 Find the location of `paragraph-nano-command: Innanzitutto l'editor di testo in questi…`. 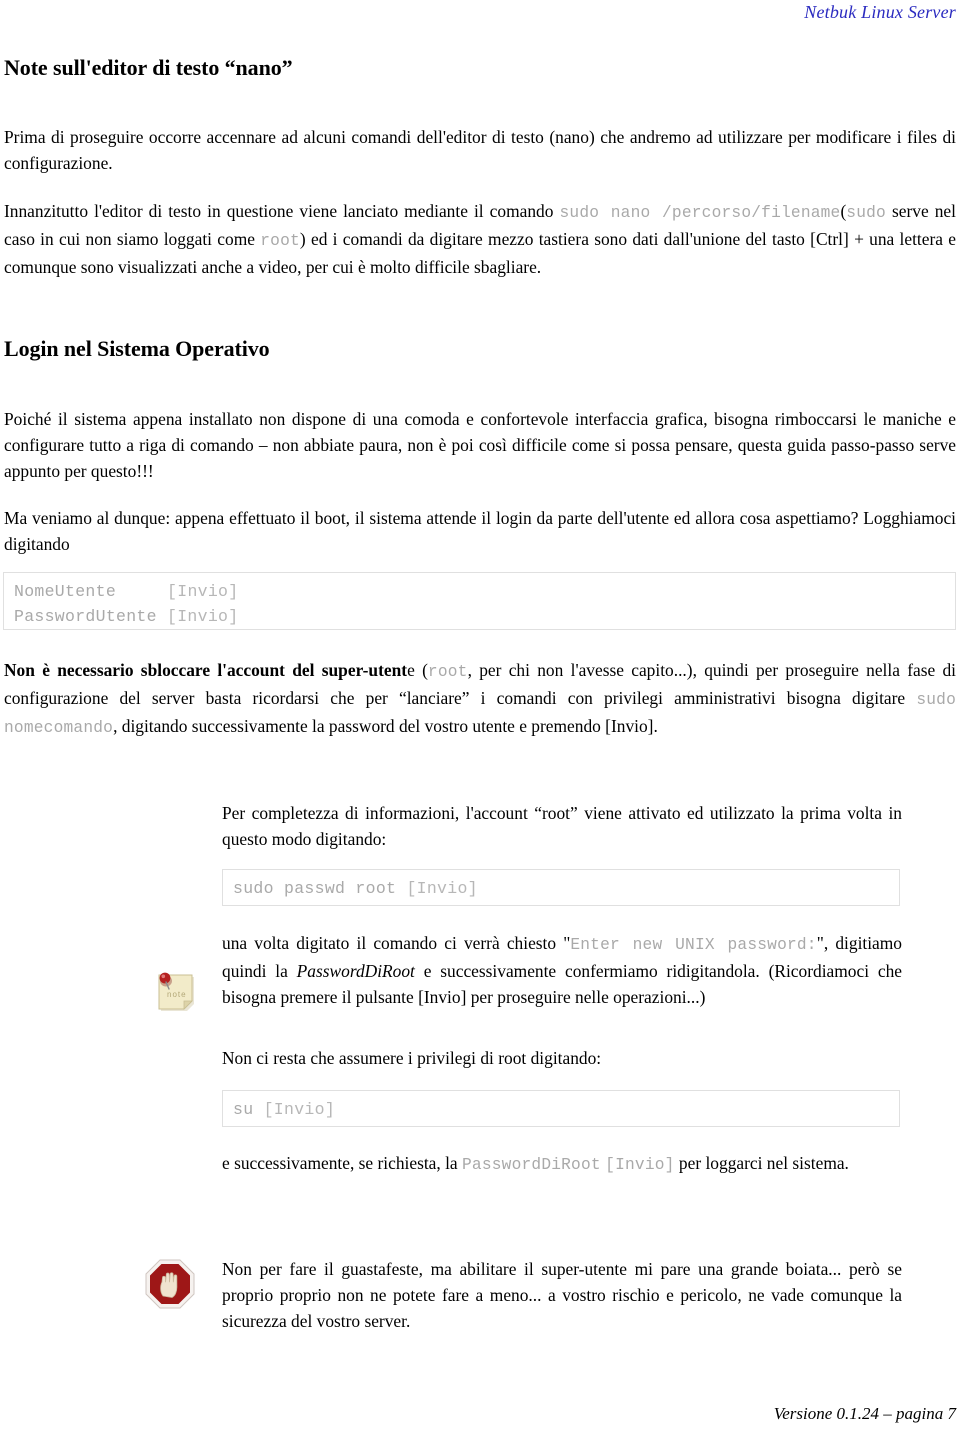

paragraph-nano-command: Innanzitutto l'editor di testo in questi… is located at coordinates (480, 239).